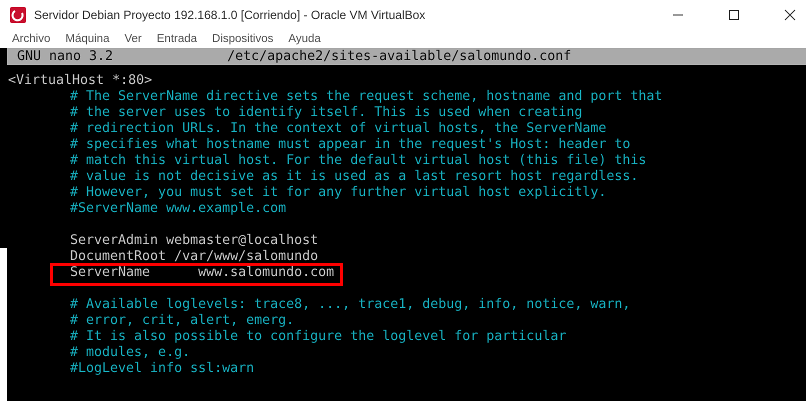  Describe the element at coordinates (350, 145) in the screenshot. I see `comment-line: # specifies what hostname must appear in the request's Host: header to` at that location.